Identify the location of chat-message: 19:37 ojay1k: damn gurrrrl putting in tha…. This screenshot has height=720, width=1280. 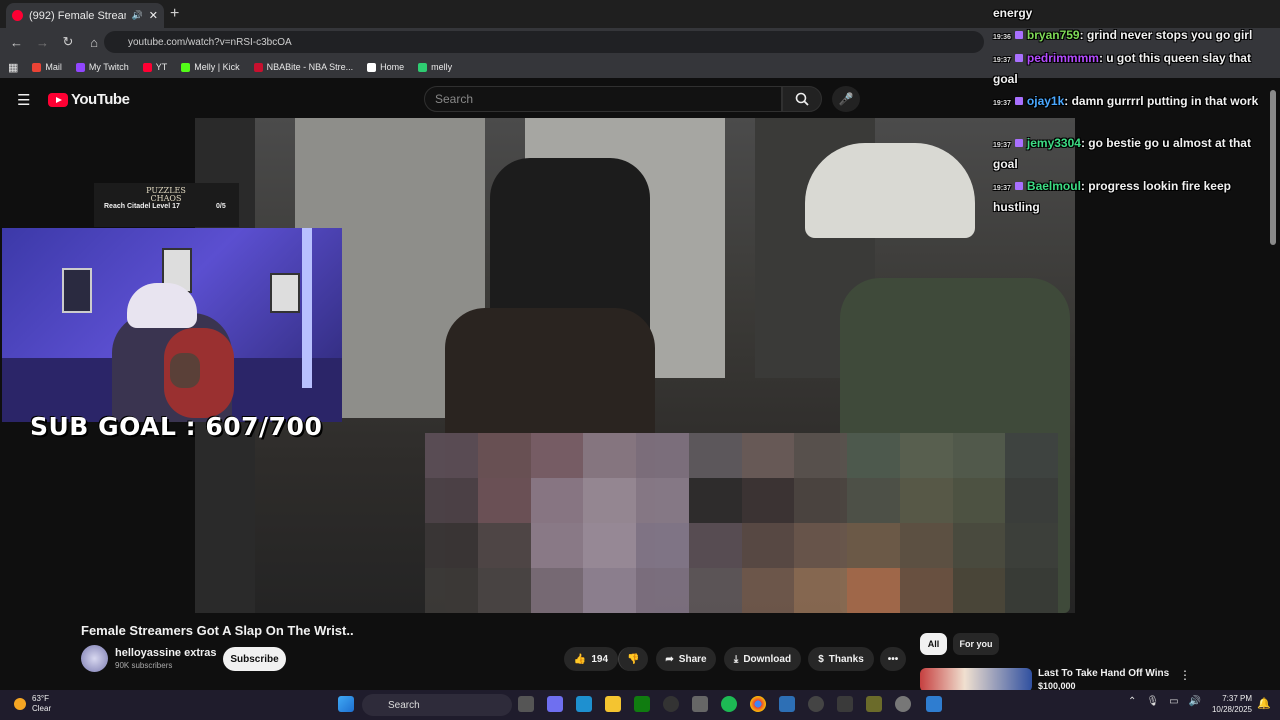
(1126, 101).